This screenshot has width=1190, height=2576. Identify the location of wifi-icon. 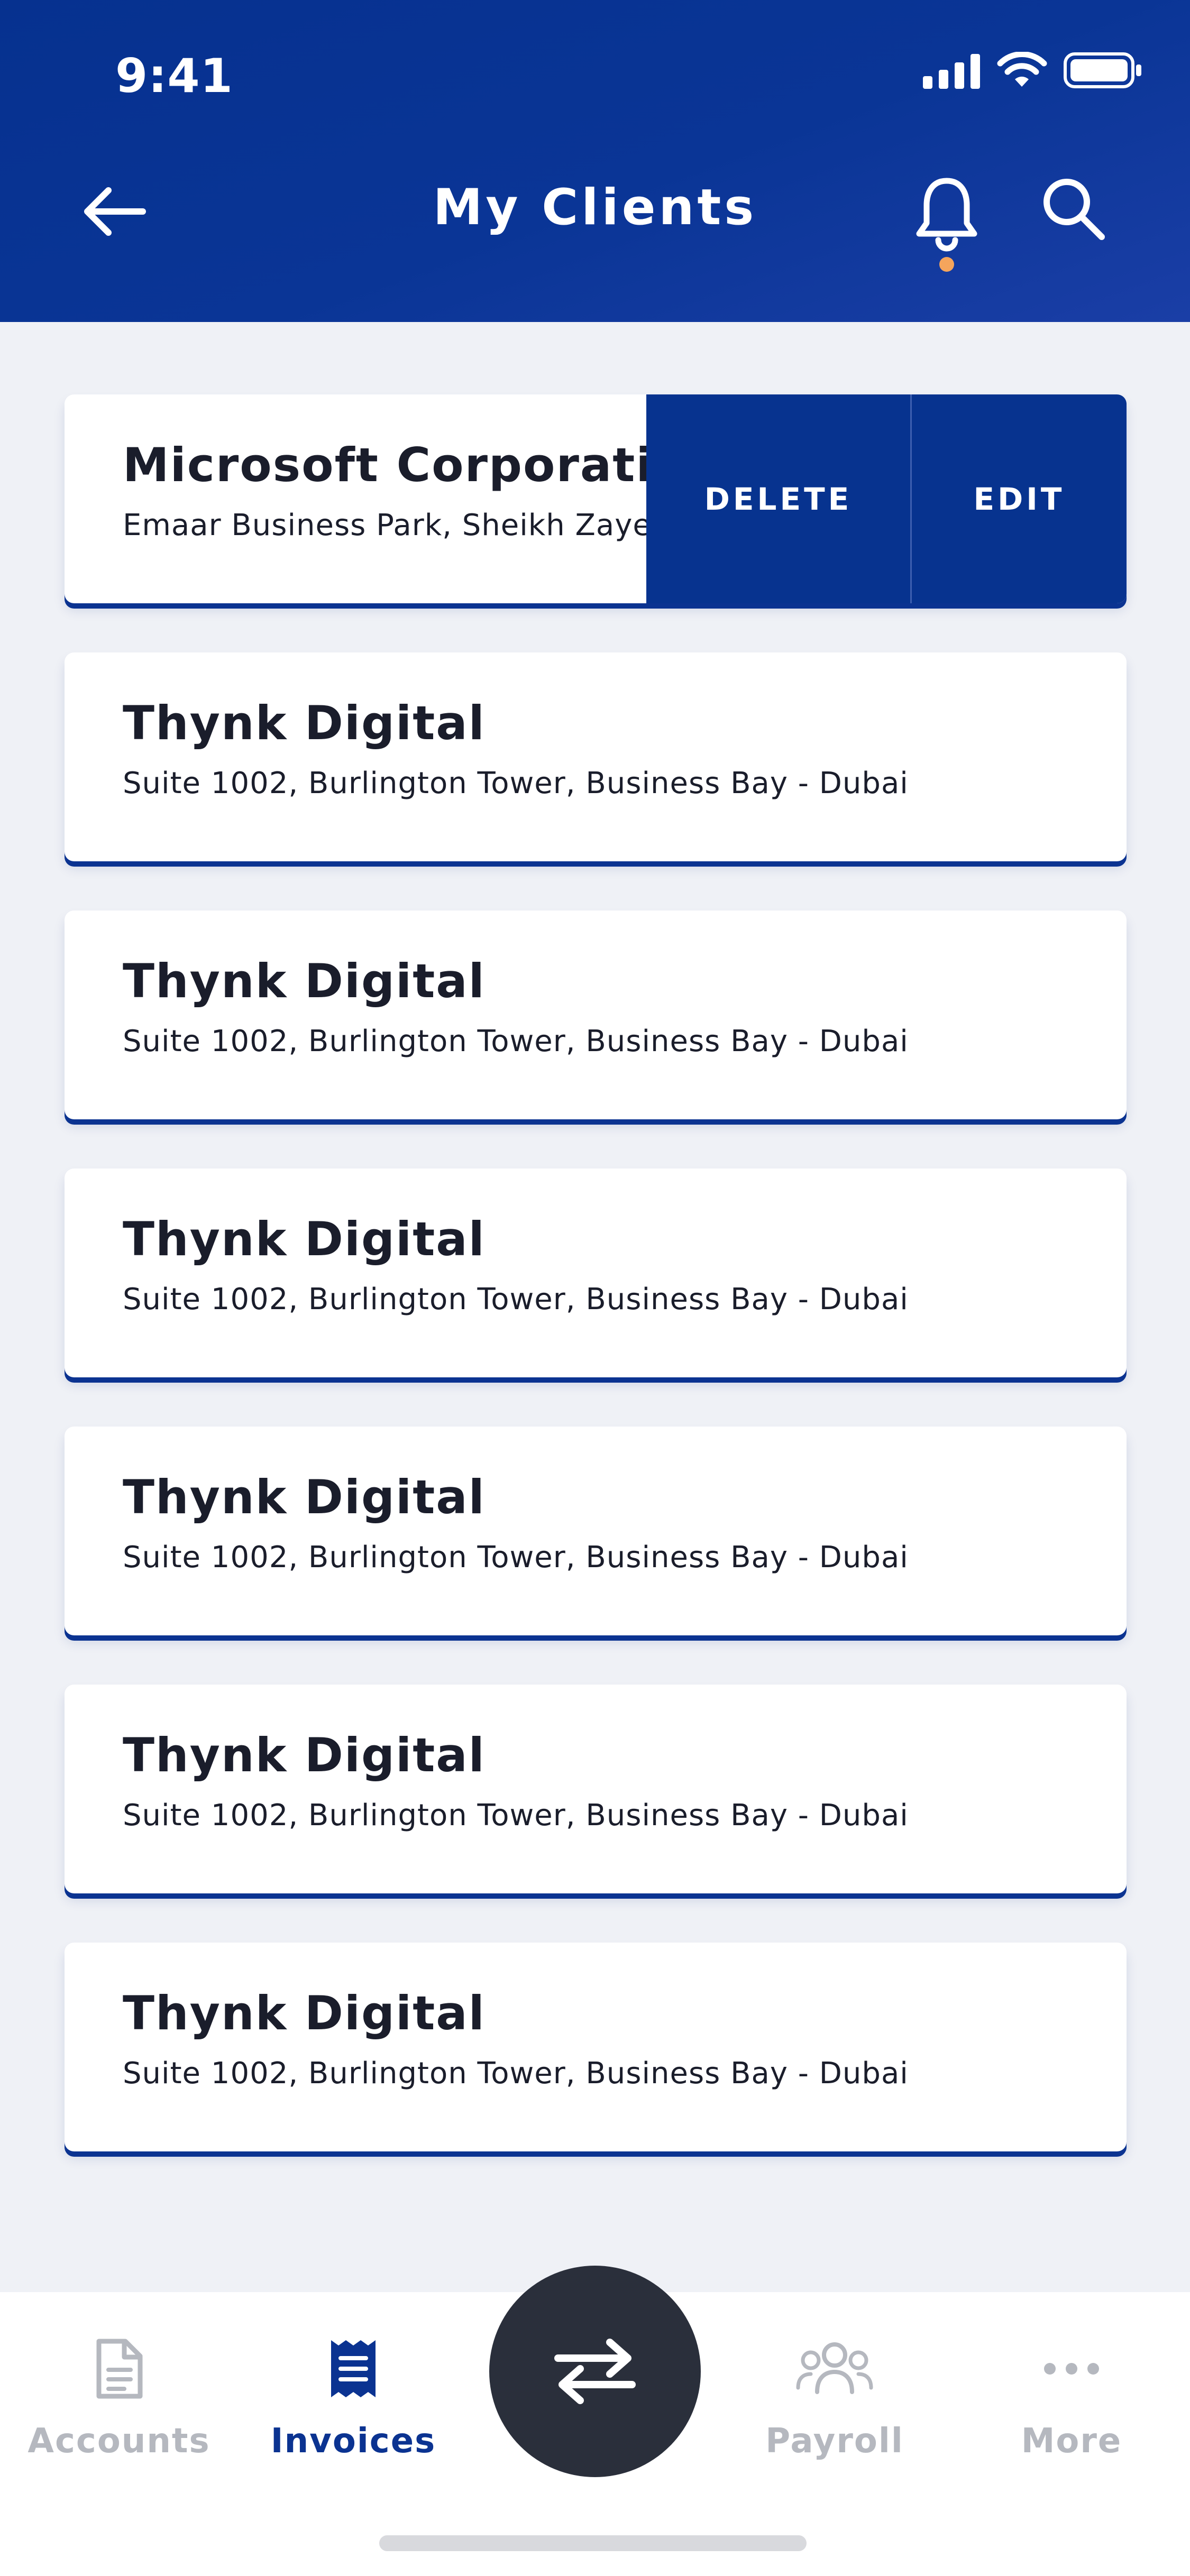
(1022, 69).